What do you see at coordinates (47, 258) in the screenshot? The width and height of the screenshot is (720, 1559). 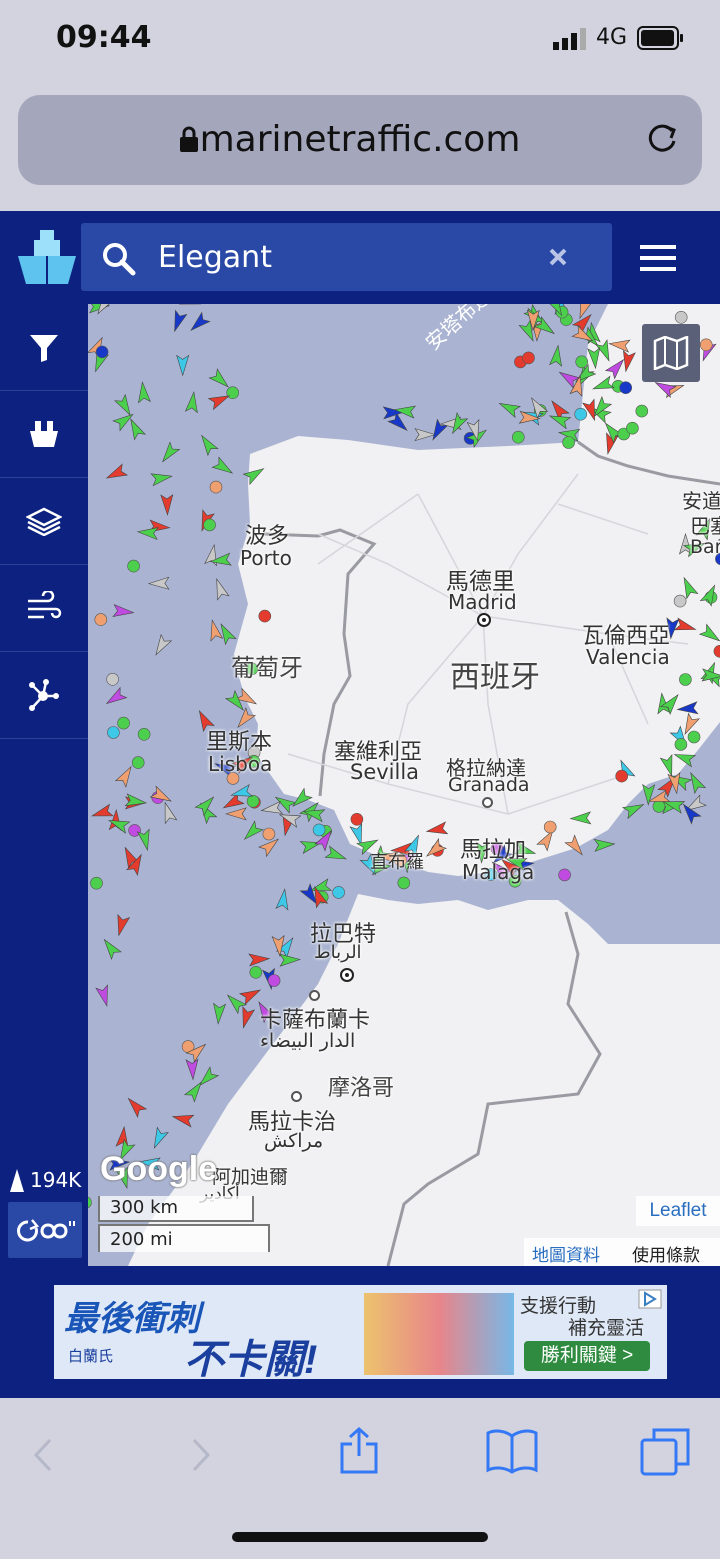 I see `marinetraffic-logo` at bounding box center [47, 258].